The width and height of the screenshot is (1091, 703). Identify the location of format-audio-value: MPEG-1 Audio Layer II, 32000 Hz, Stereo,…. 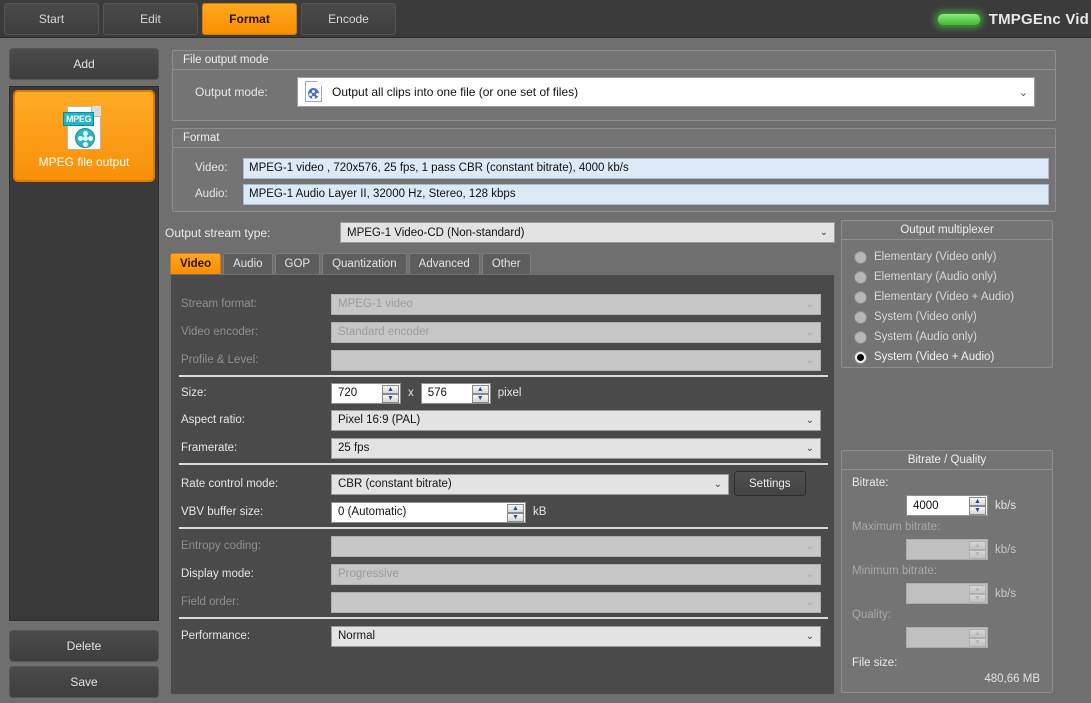
(646, 194).